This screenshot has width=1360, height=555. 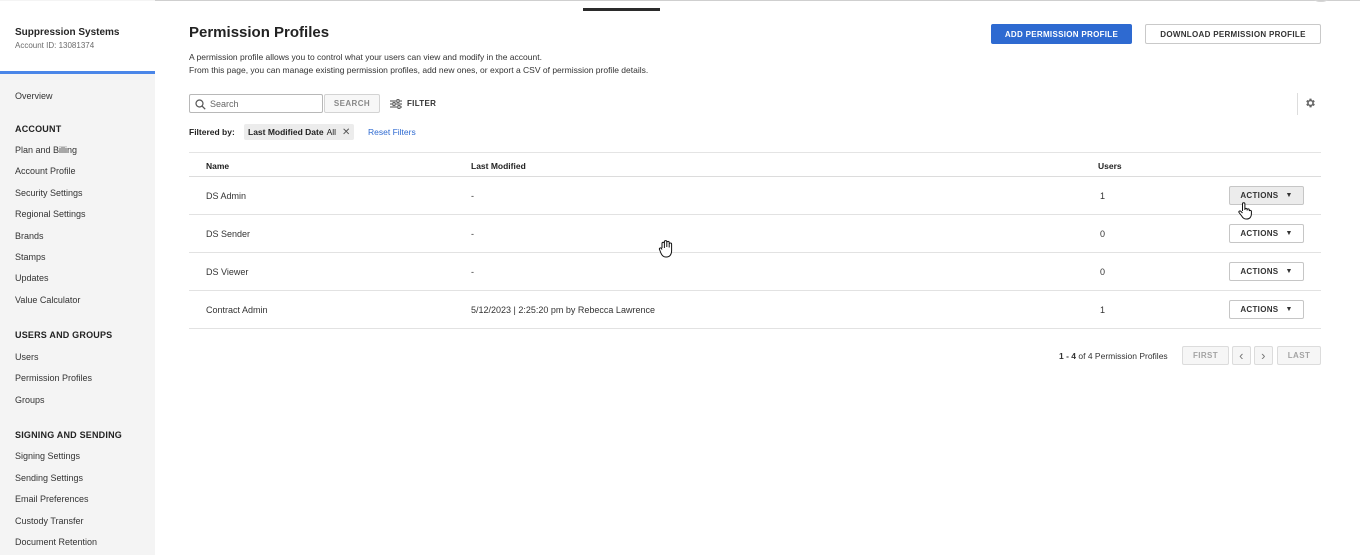 I want to click on sidebar-item-signing-settings: Signing Settings, so click(x=47, y=456).